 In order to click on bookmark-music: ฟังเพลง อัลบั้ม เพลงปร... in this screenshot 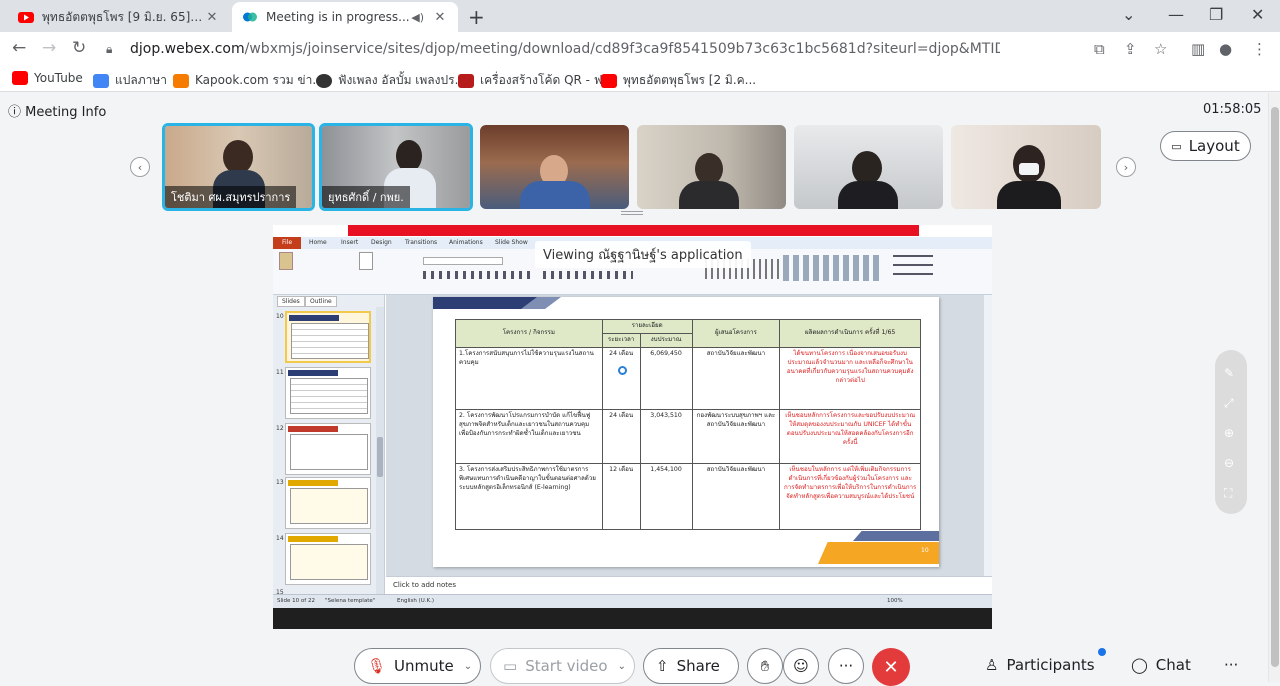, I will do `click(391, 80)`.